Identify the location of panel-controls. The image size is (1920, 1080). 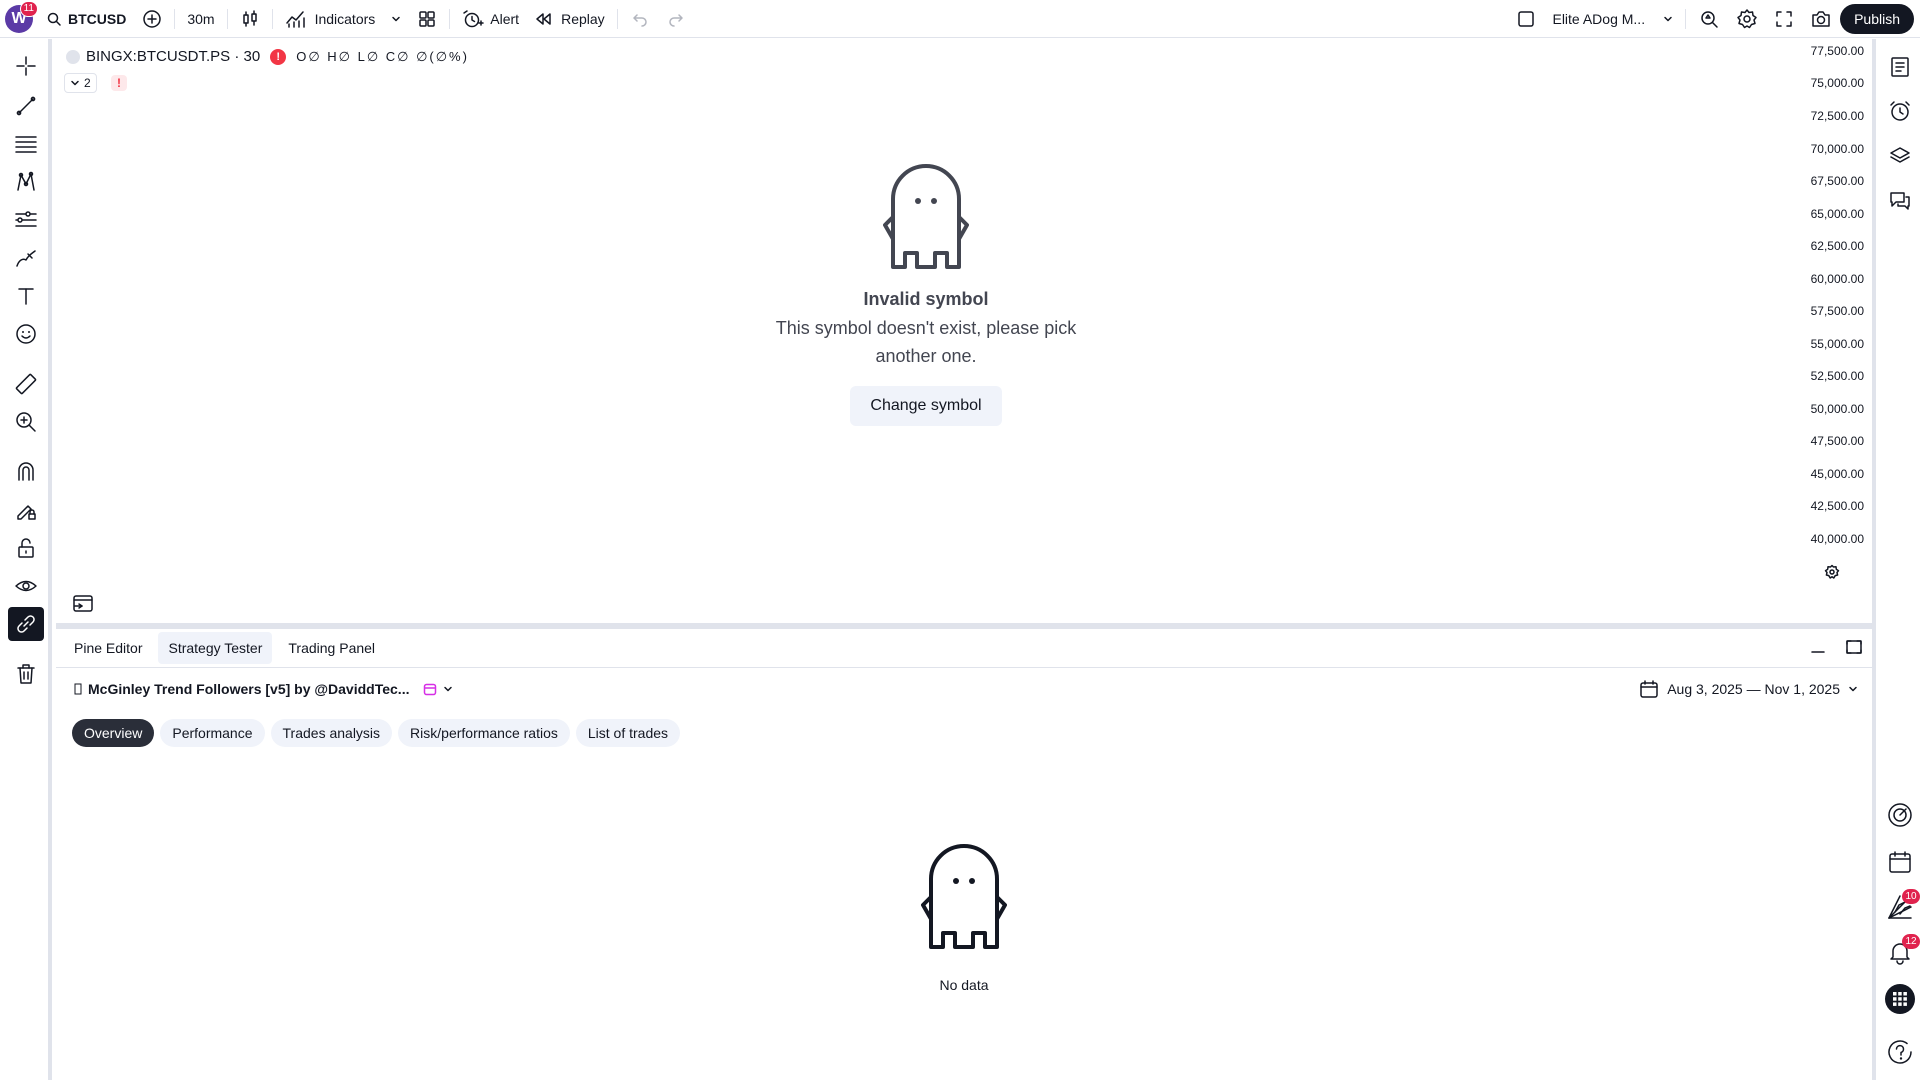
(1836, 647).